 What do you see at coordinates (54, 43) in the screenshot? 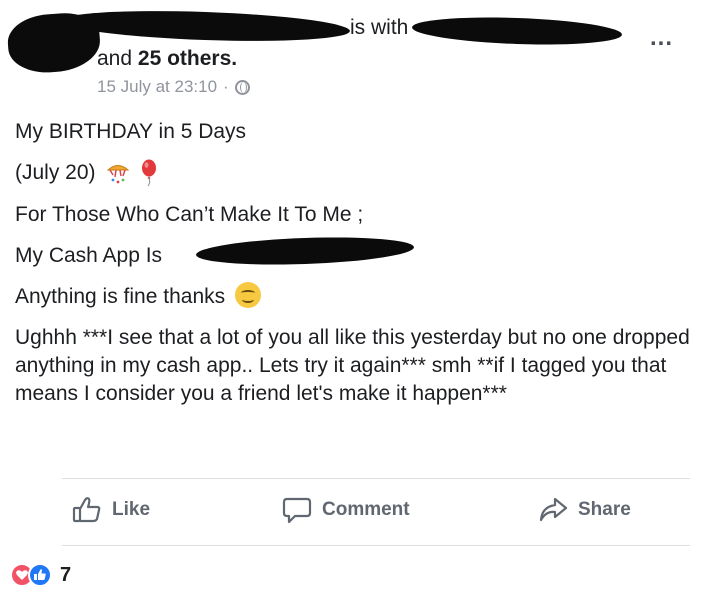
I see `redacted-avatar-scribble` at bounding box center [54, 43].